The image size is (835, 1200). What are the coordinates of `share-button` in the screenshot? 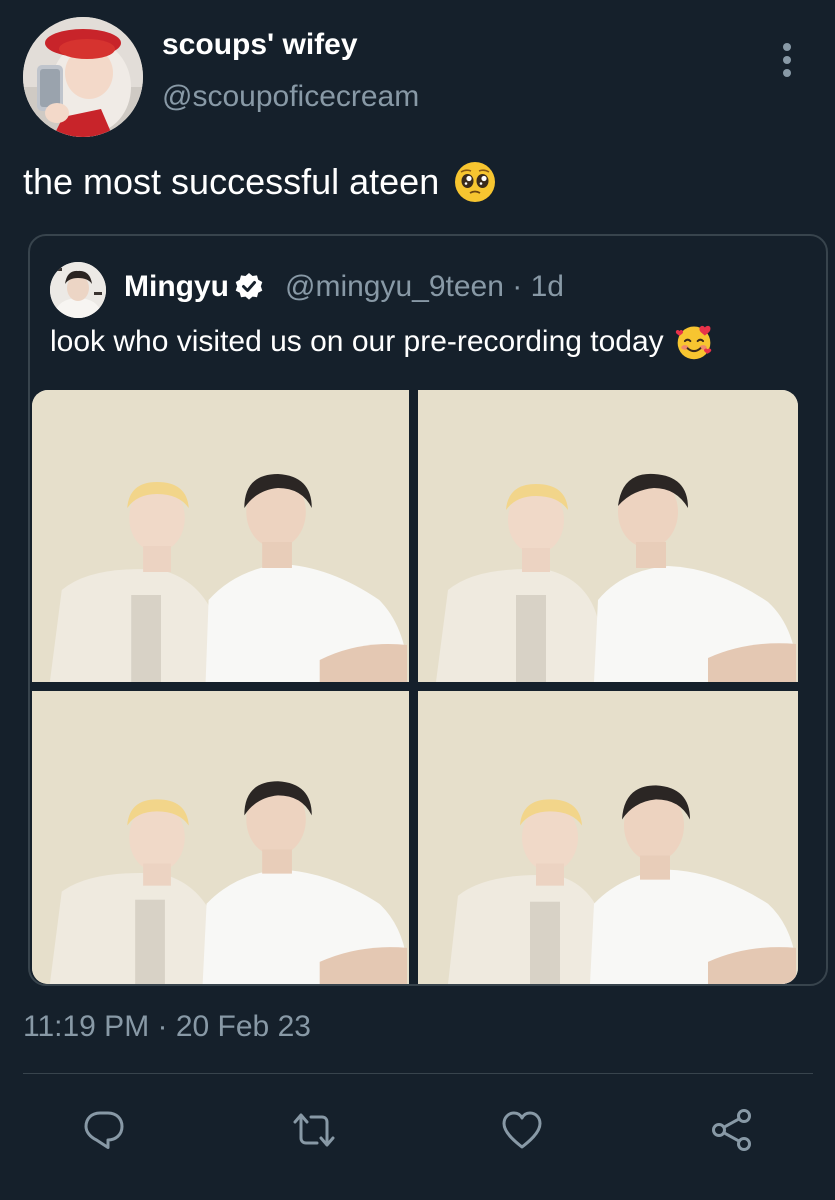 It's located at (732, 1130).